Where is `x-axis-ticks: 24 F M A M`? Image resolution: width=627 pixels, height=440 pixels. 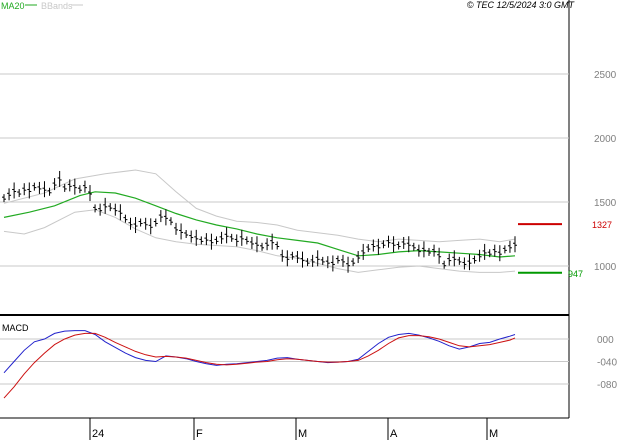 x-axis-ticks: 24 F M A M is located at coordinates (293, 429).